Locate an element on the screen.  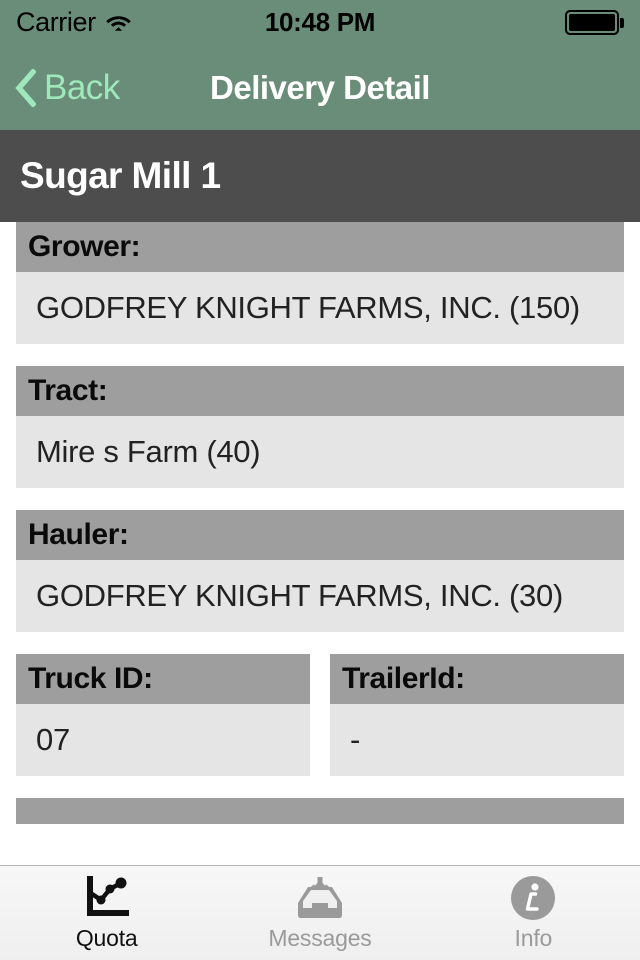
field-hauler-value-box: GODFREY KNIGHT FARMS, INC. (30) is located at coordinates (320, 596).